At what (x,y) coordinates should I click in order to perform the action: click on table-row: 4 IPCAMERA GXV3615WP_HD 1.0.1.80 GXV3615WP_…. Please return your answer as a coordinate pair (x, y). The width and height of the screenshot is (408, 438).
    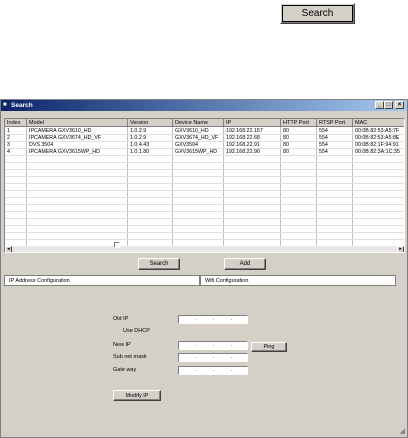
    Looking at the image, I should click on (204, 152).